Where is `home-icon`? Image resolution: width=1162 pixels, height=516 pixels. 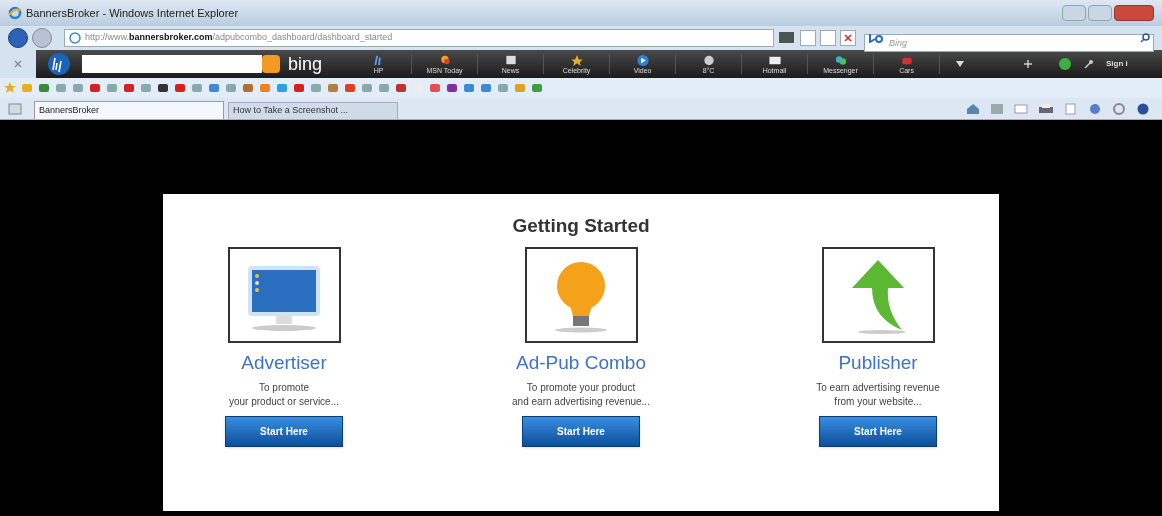
home-icon is located at coordinates (973, 109).